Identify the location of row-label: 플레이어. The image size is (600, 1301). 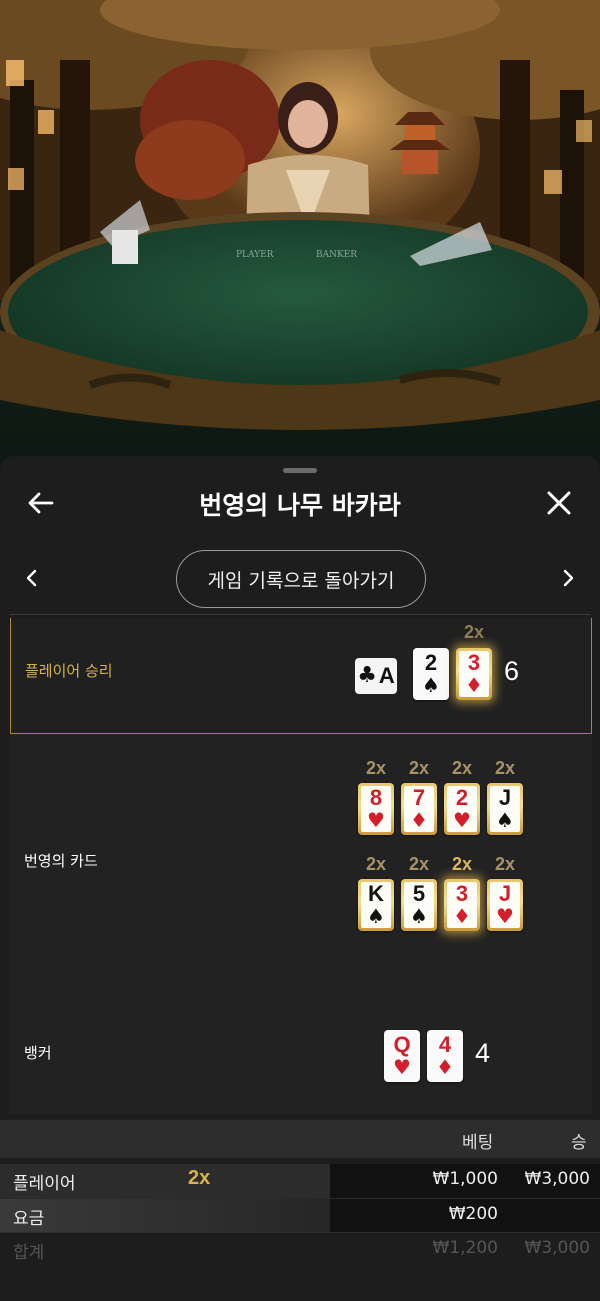
(44, 1184).